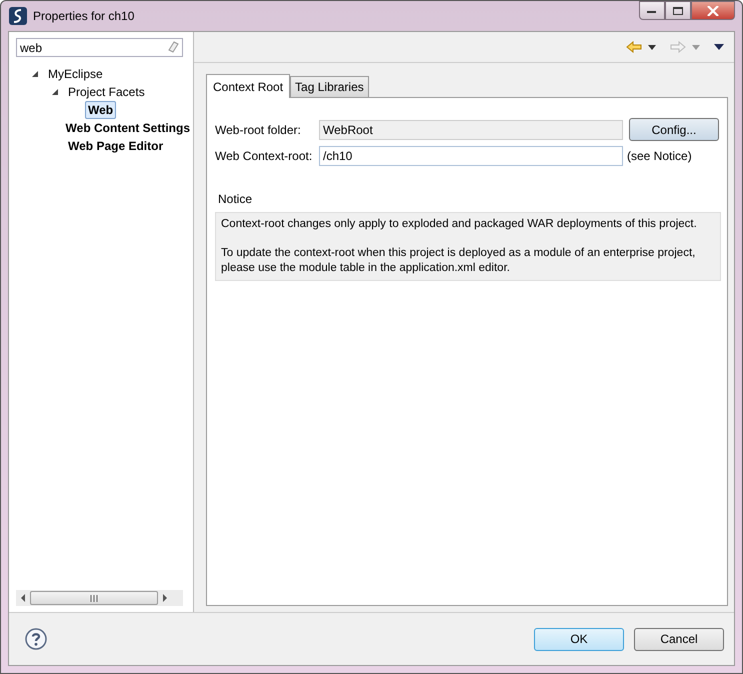 The image size is (743, 674). I want to click on tree-item: Project Facets, so click(106, 92).